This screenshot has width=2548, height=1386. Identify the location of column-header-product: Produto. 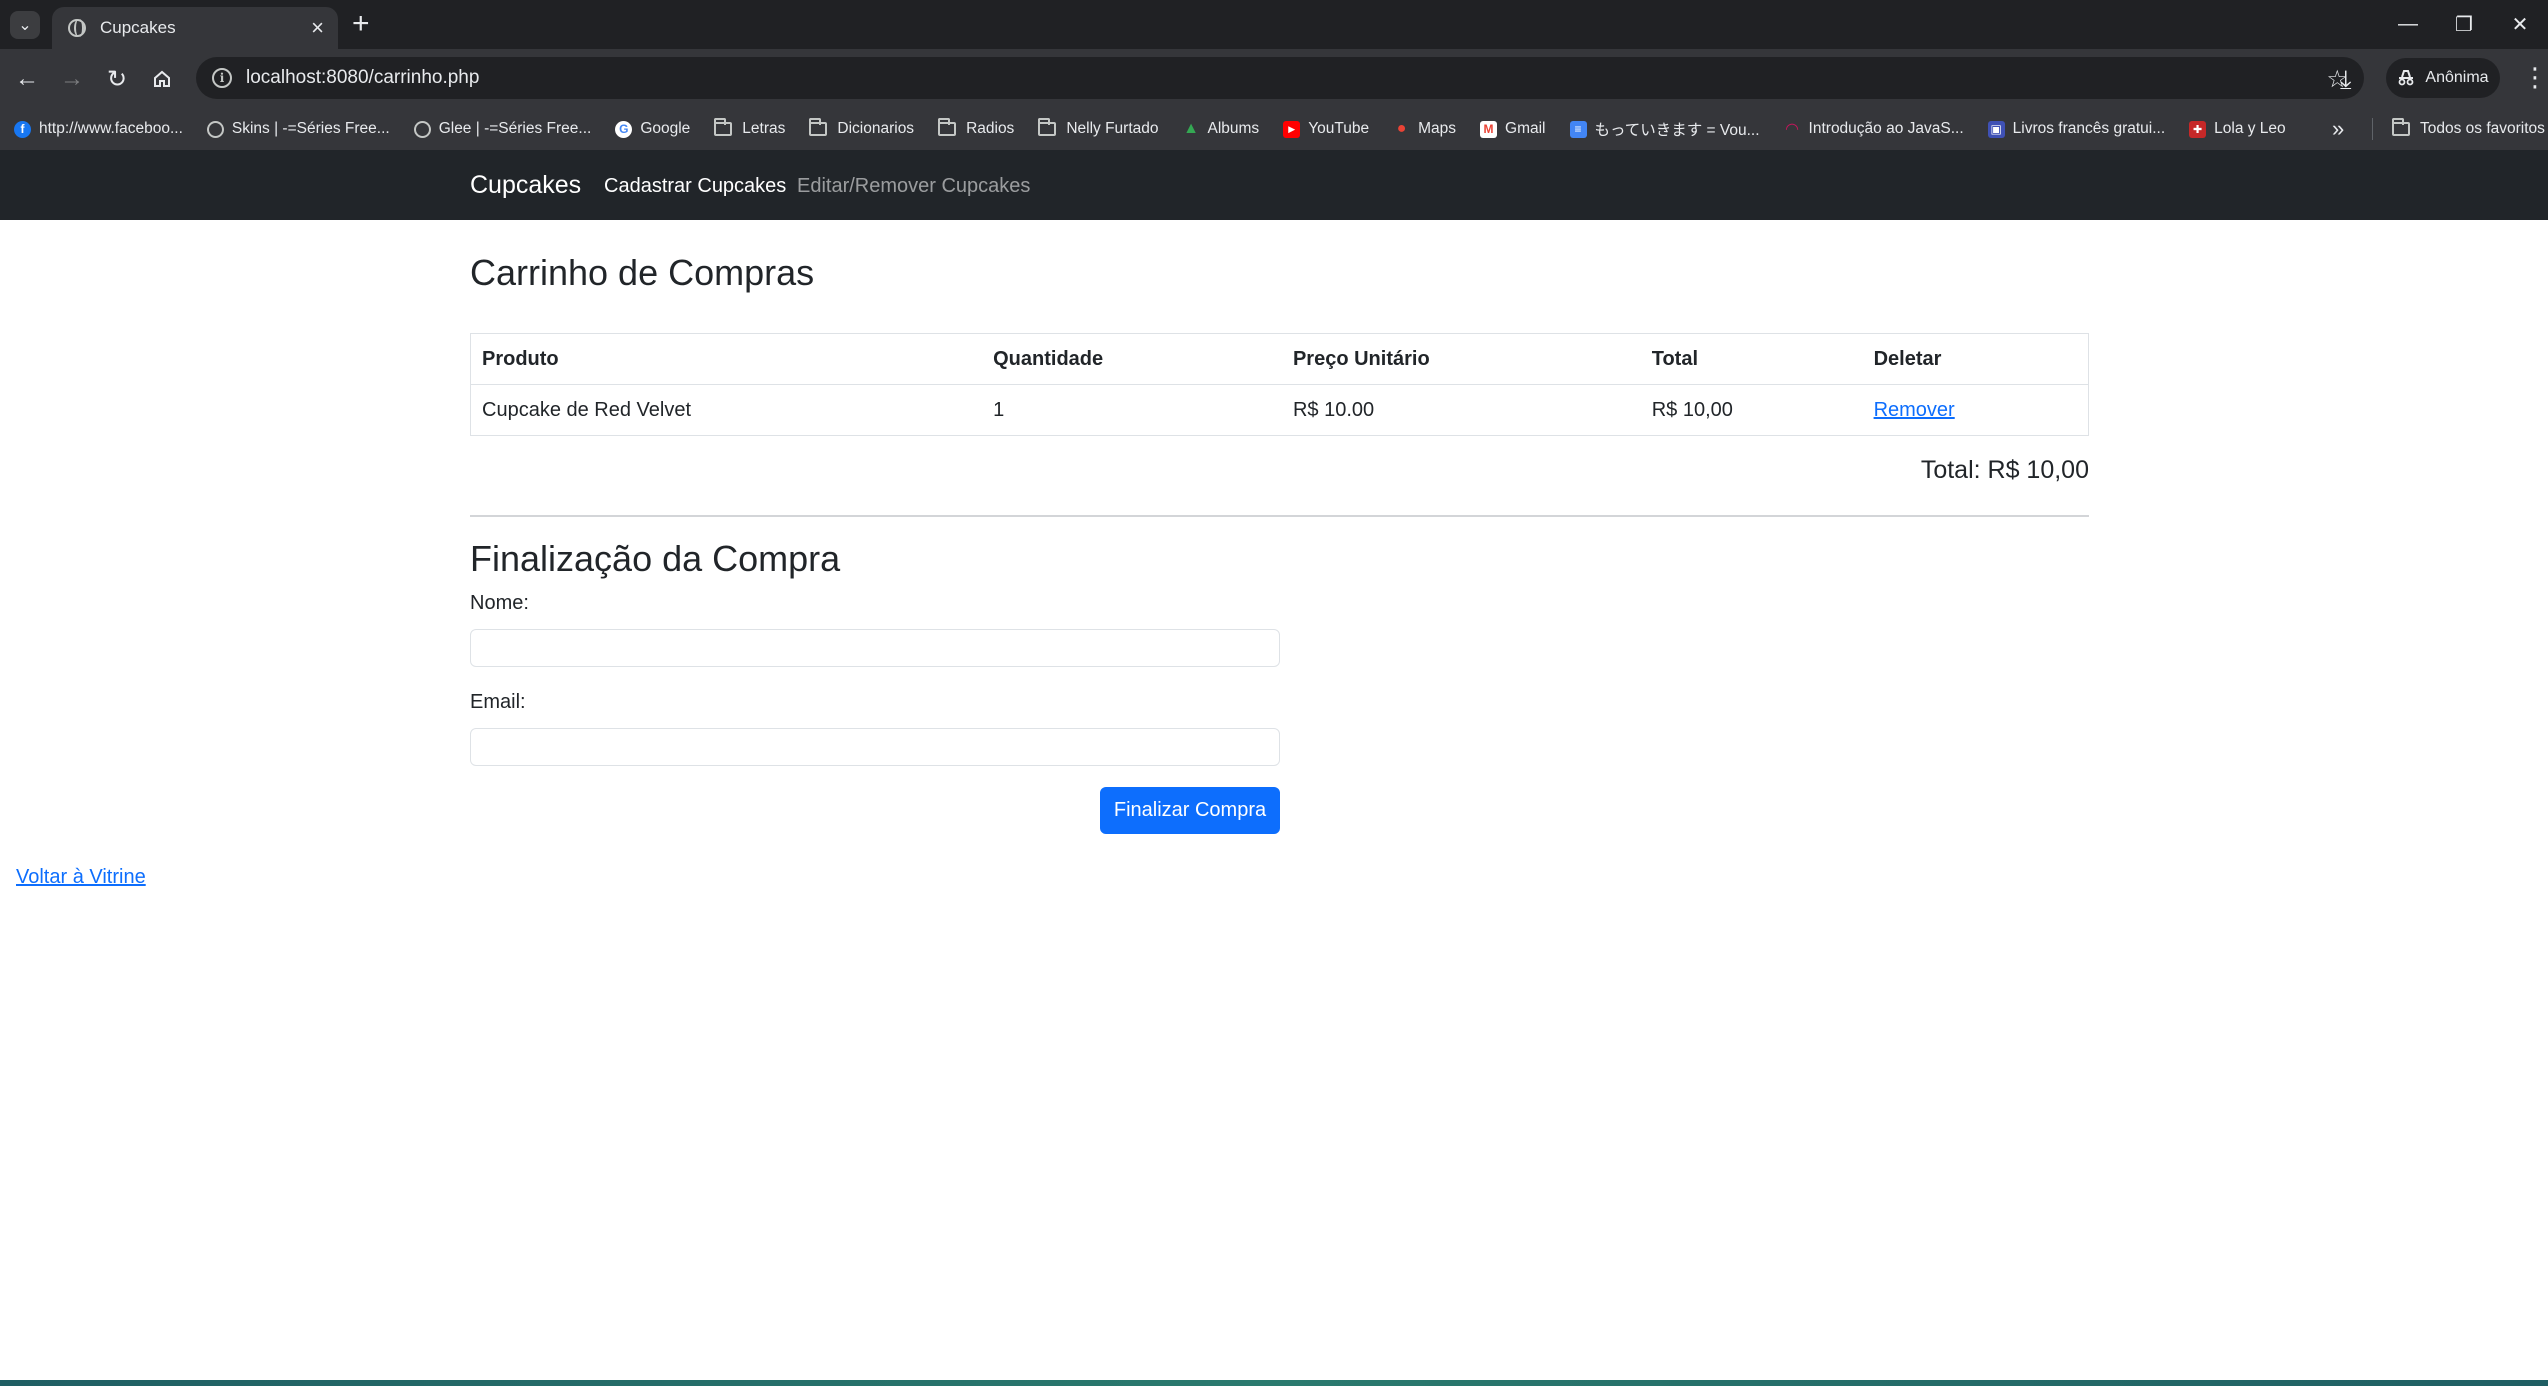
(726, 359).